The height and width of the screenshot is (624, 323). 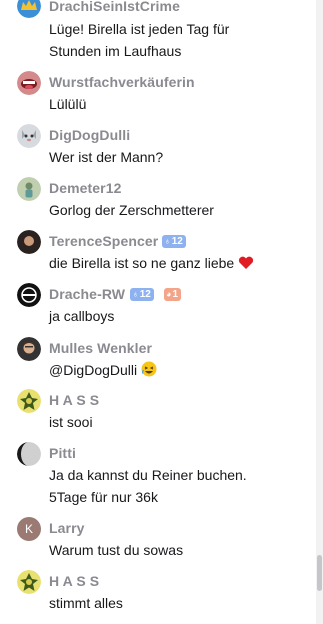 What do you see at coordinates (114, 7) in the screenshot?
I see `username: DrachiSeinIstCrime` at bounding box center [114, 7].